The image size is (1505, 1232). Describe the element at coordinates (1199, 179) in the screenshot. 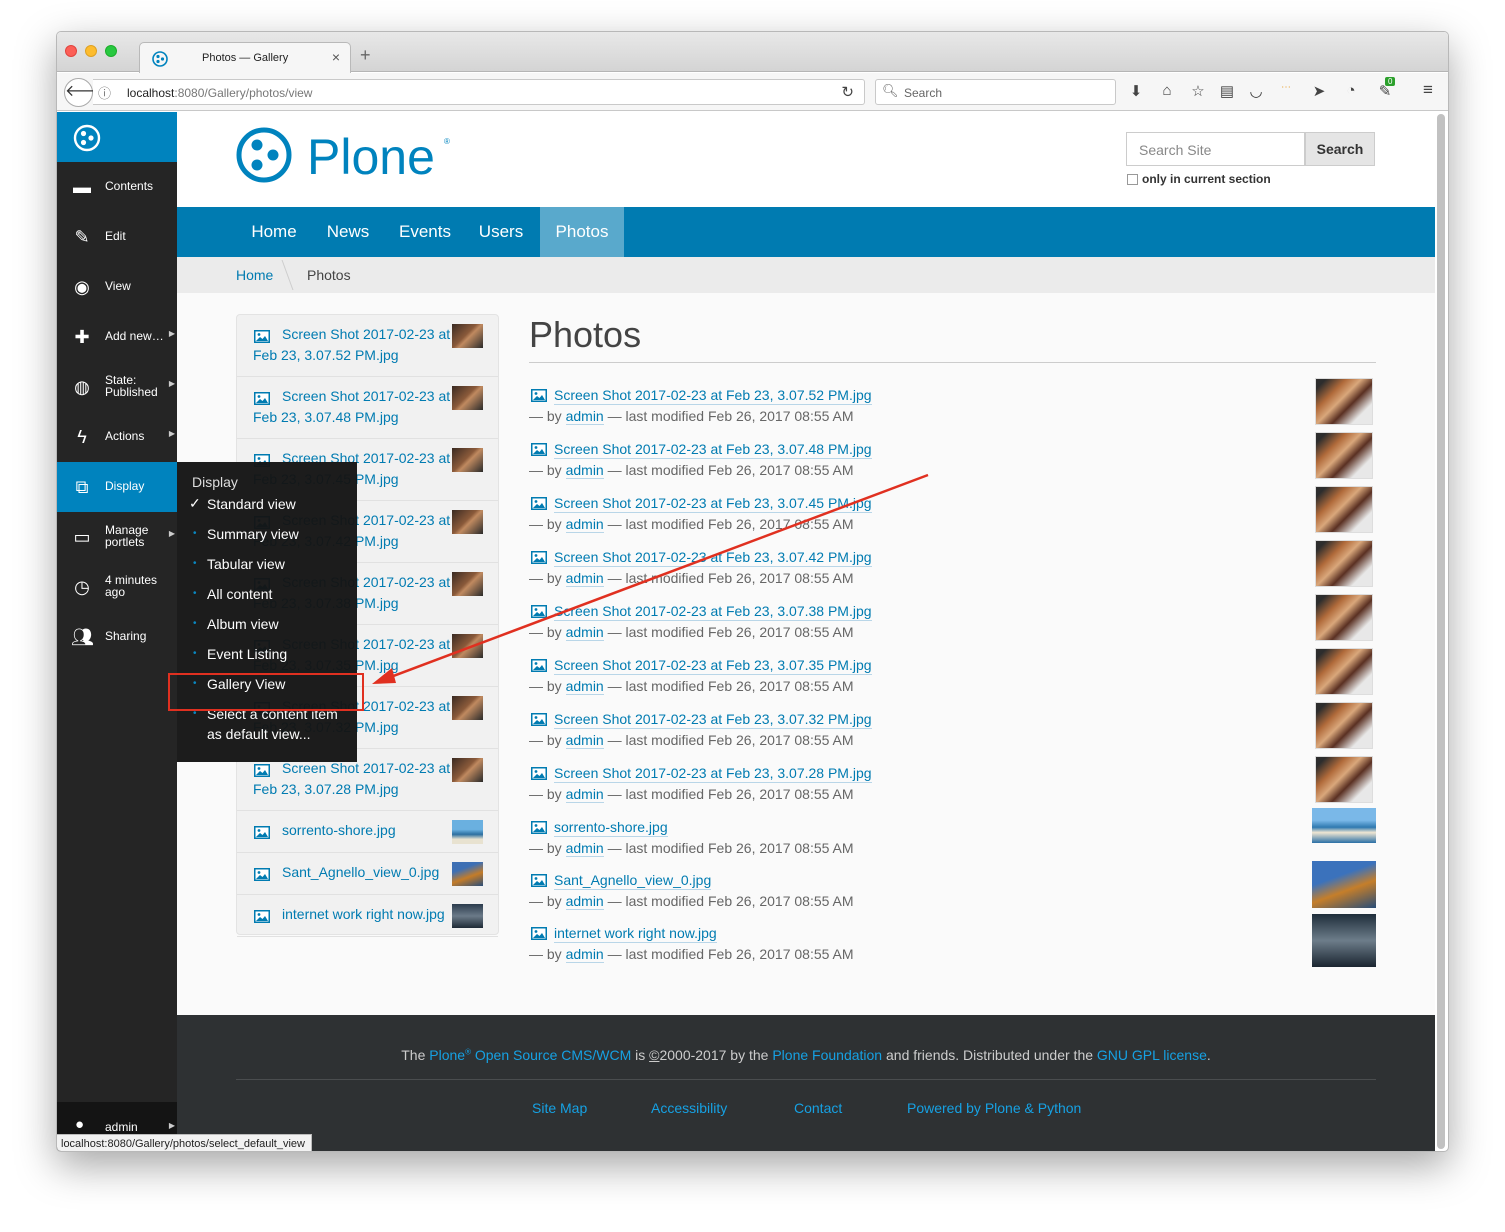

I see `only-current-section: only in current section` at that location.